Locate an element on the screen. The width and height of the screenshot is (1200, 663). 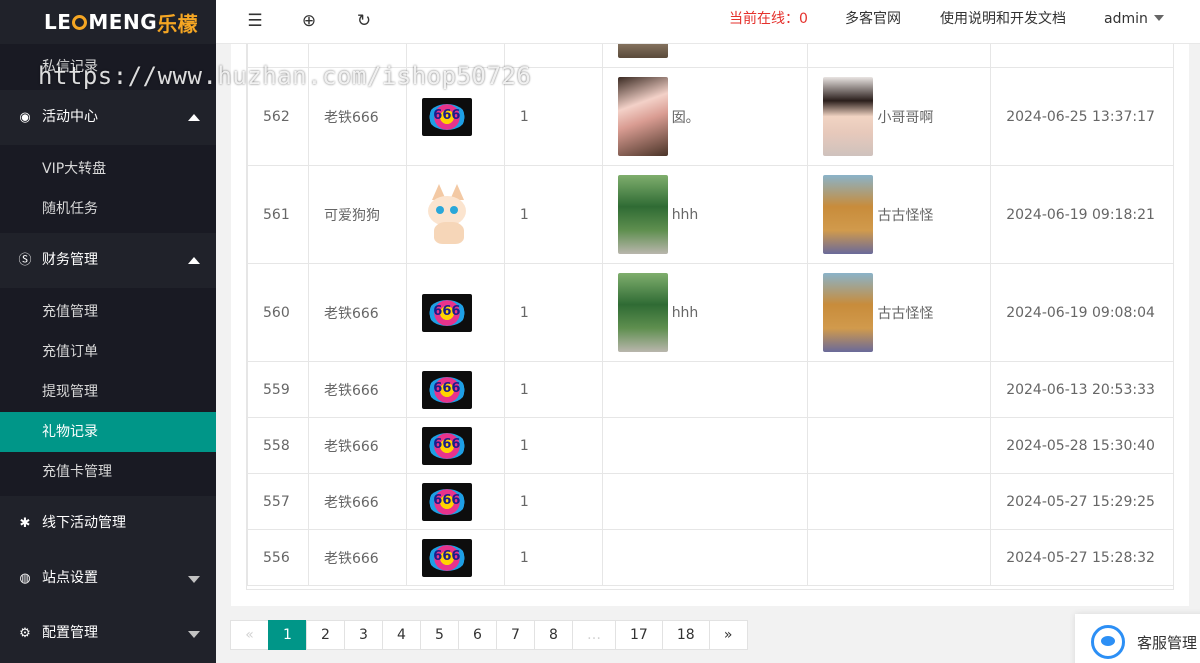
globe-icon: ⊕ is located at coordinates (309, 21).